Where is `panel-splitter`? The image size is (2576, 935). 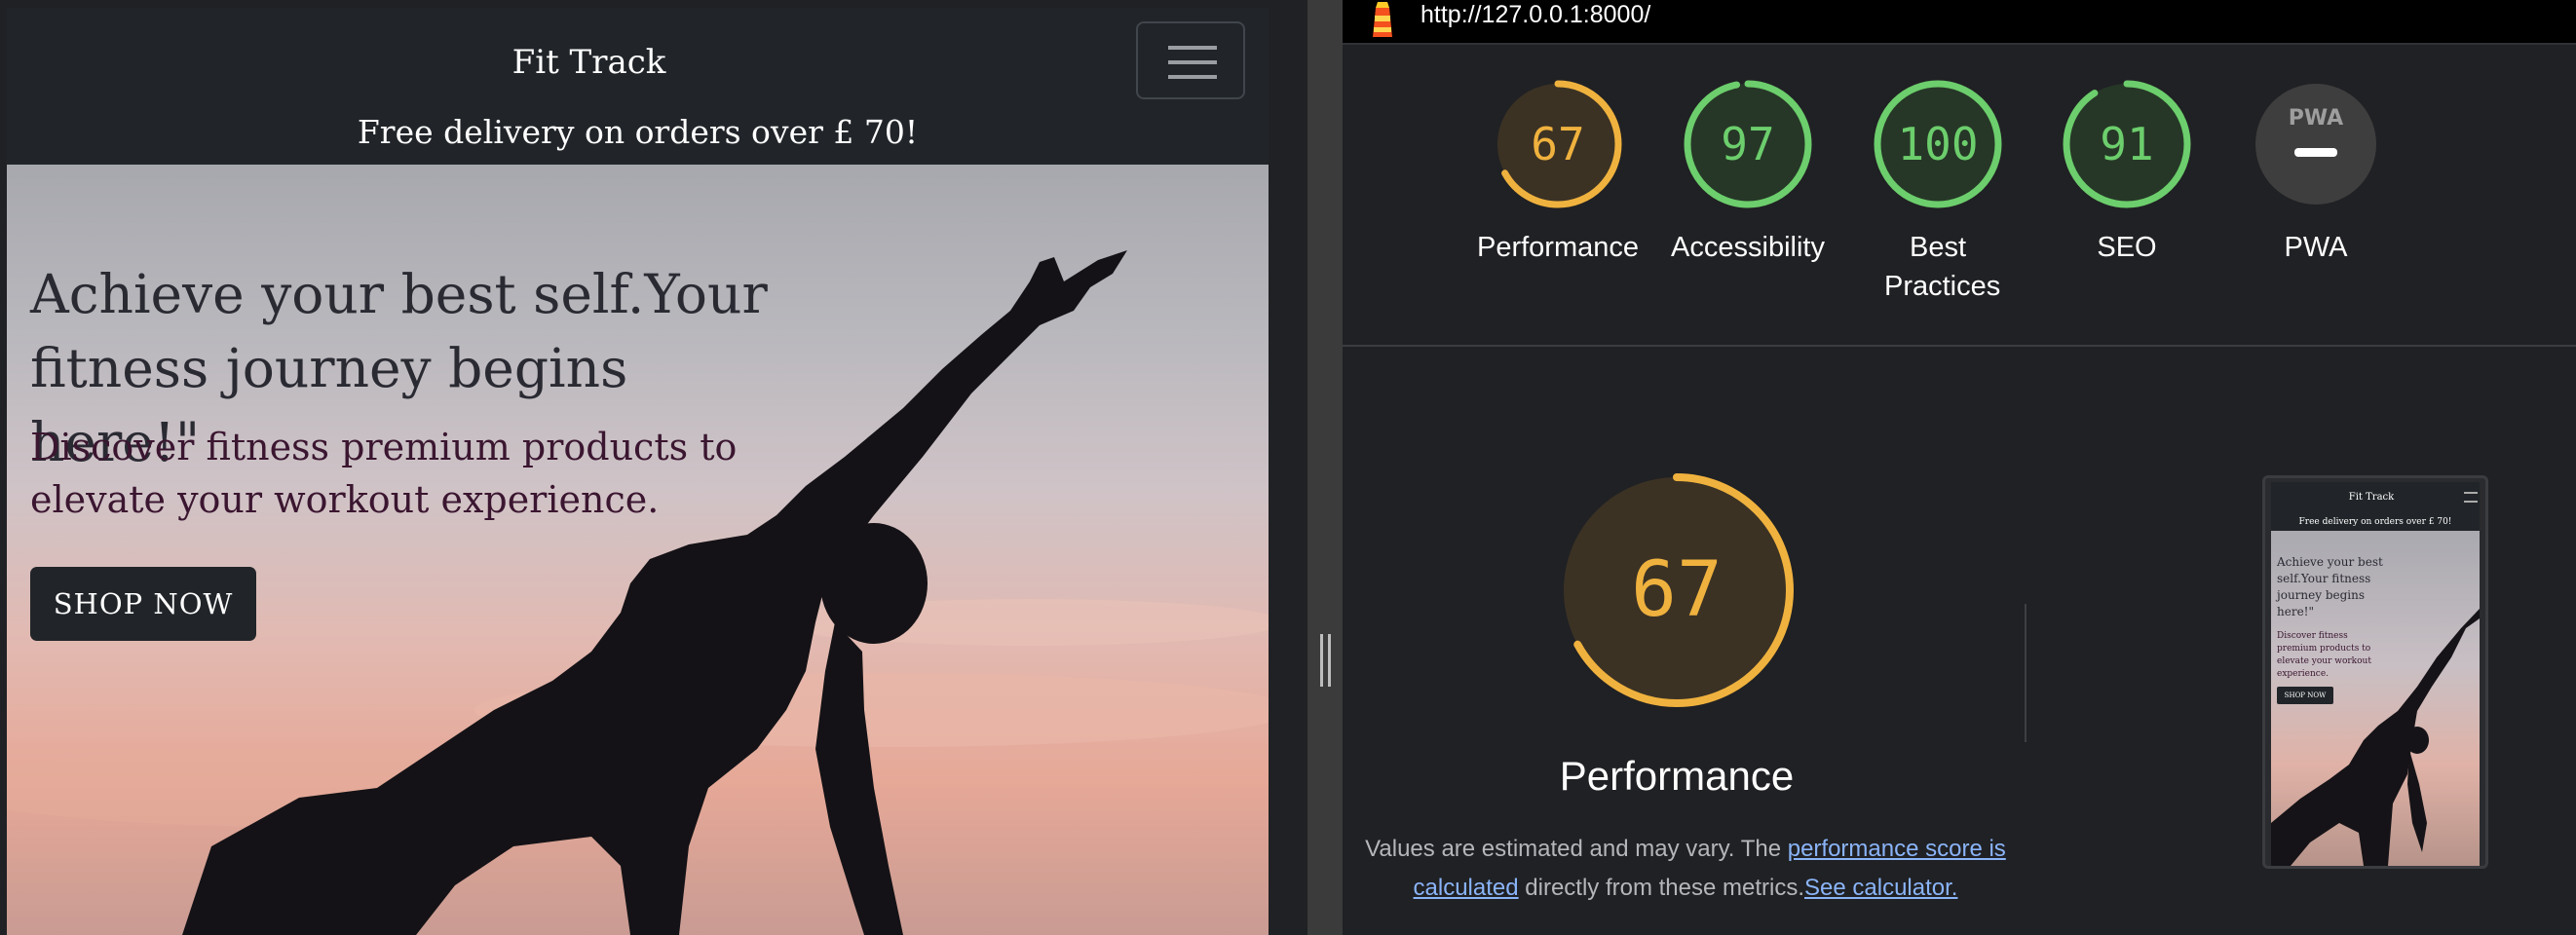
panel-splitter is located at coordinates (1325, 468).